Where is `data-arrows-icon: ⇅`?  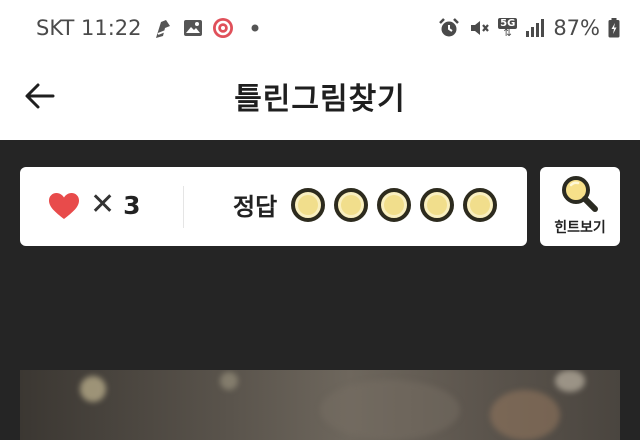
data-arrows-icon: ⇅ is located at coordinates (507, 33).